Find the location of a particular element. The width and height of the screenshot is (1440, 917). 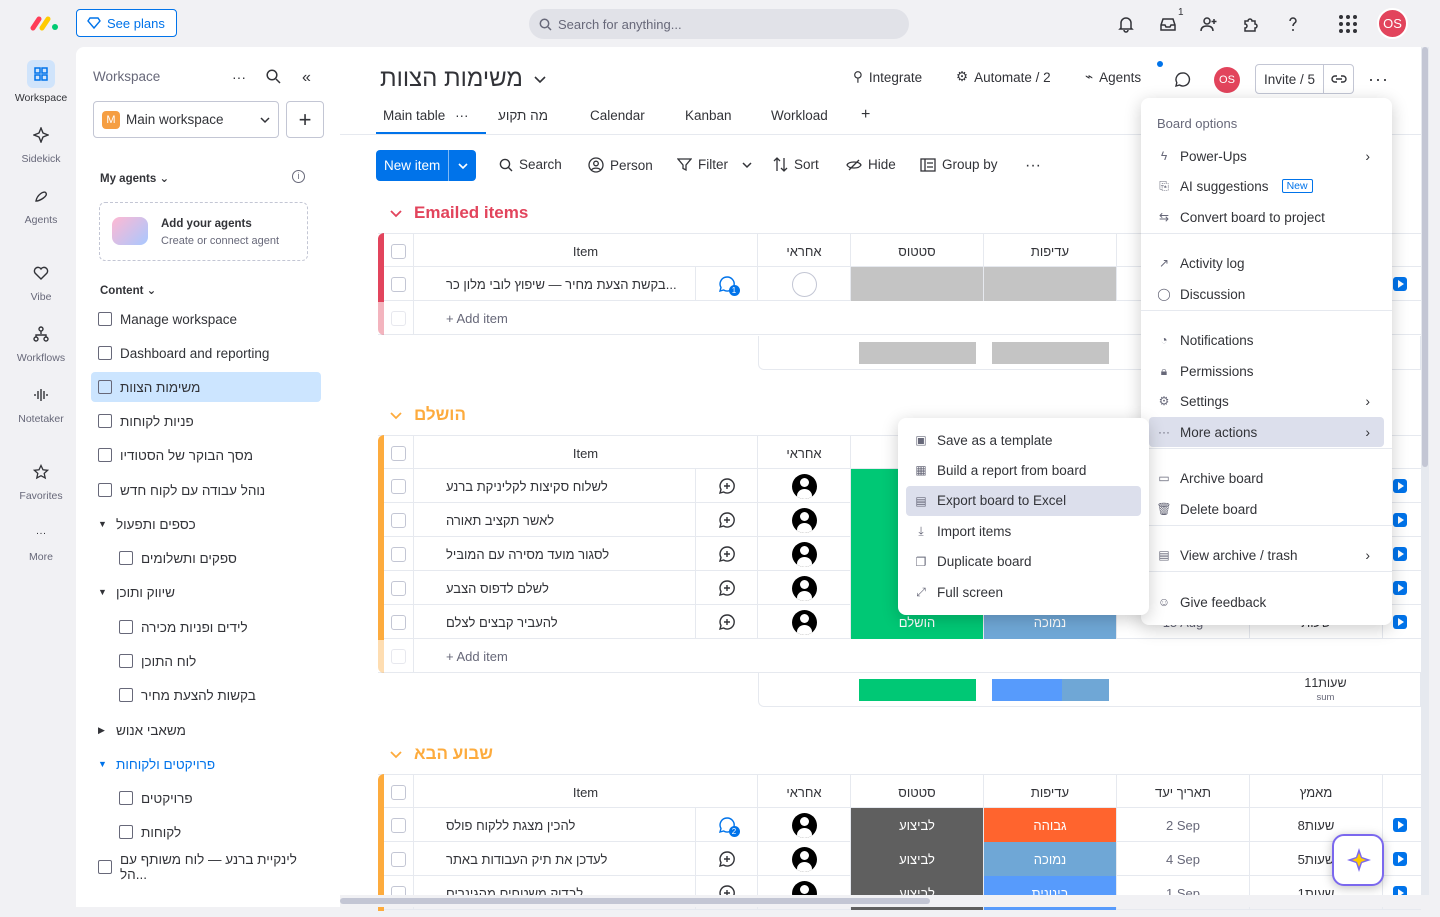

item-name: לאשר תקציב תאורה is located at coordinates (555, 520).